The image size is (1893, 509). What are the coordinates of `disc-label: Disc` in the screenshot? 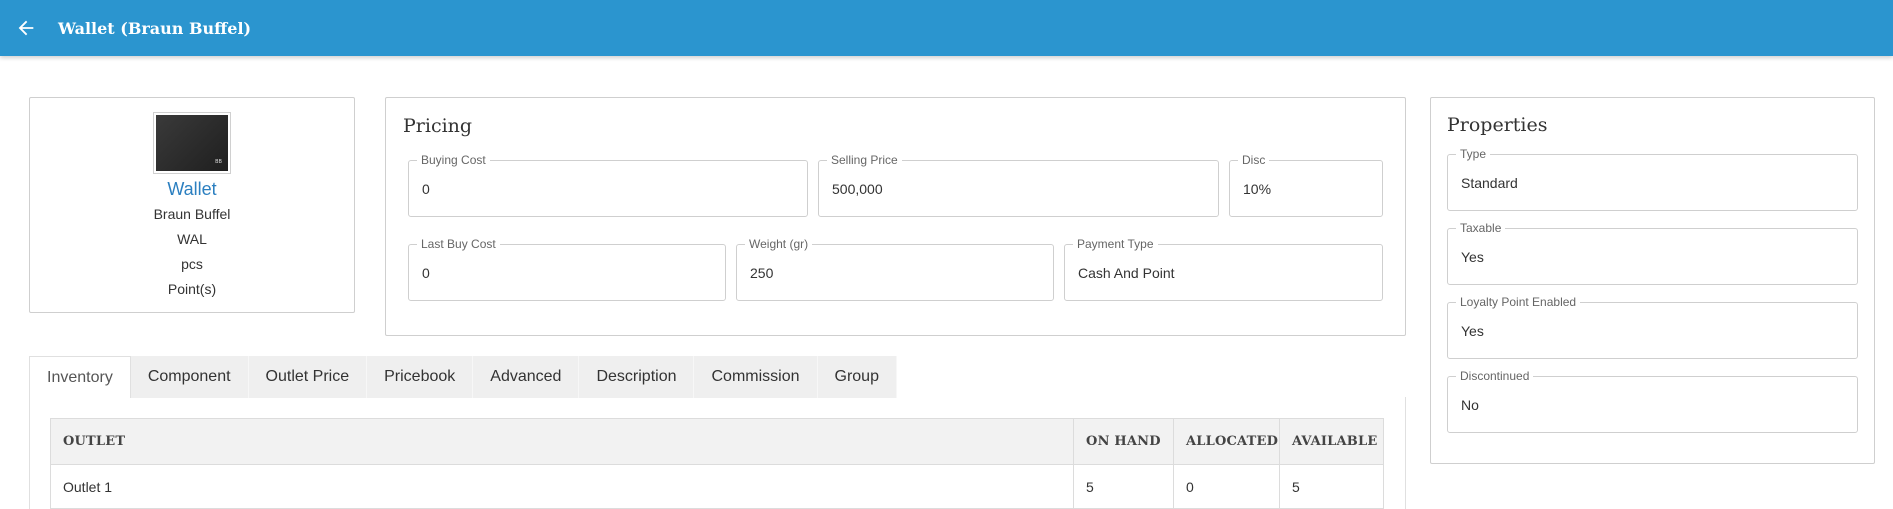 It's located at (1254, 160).